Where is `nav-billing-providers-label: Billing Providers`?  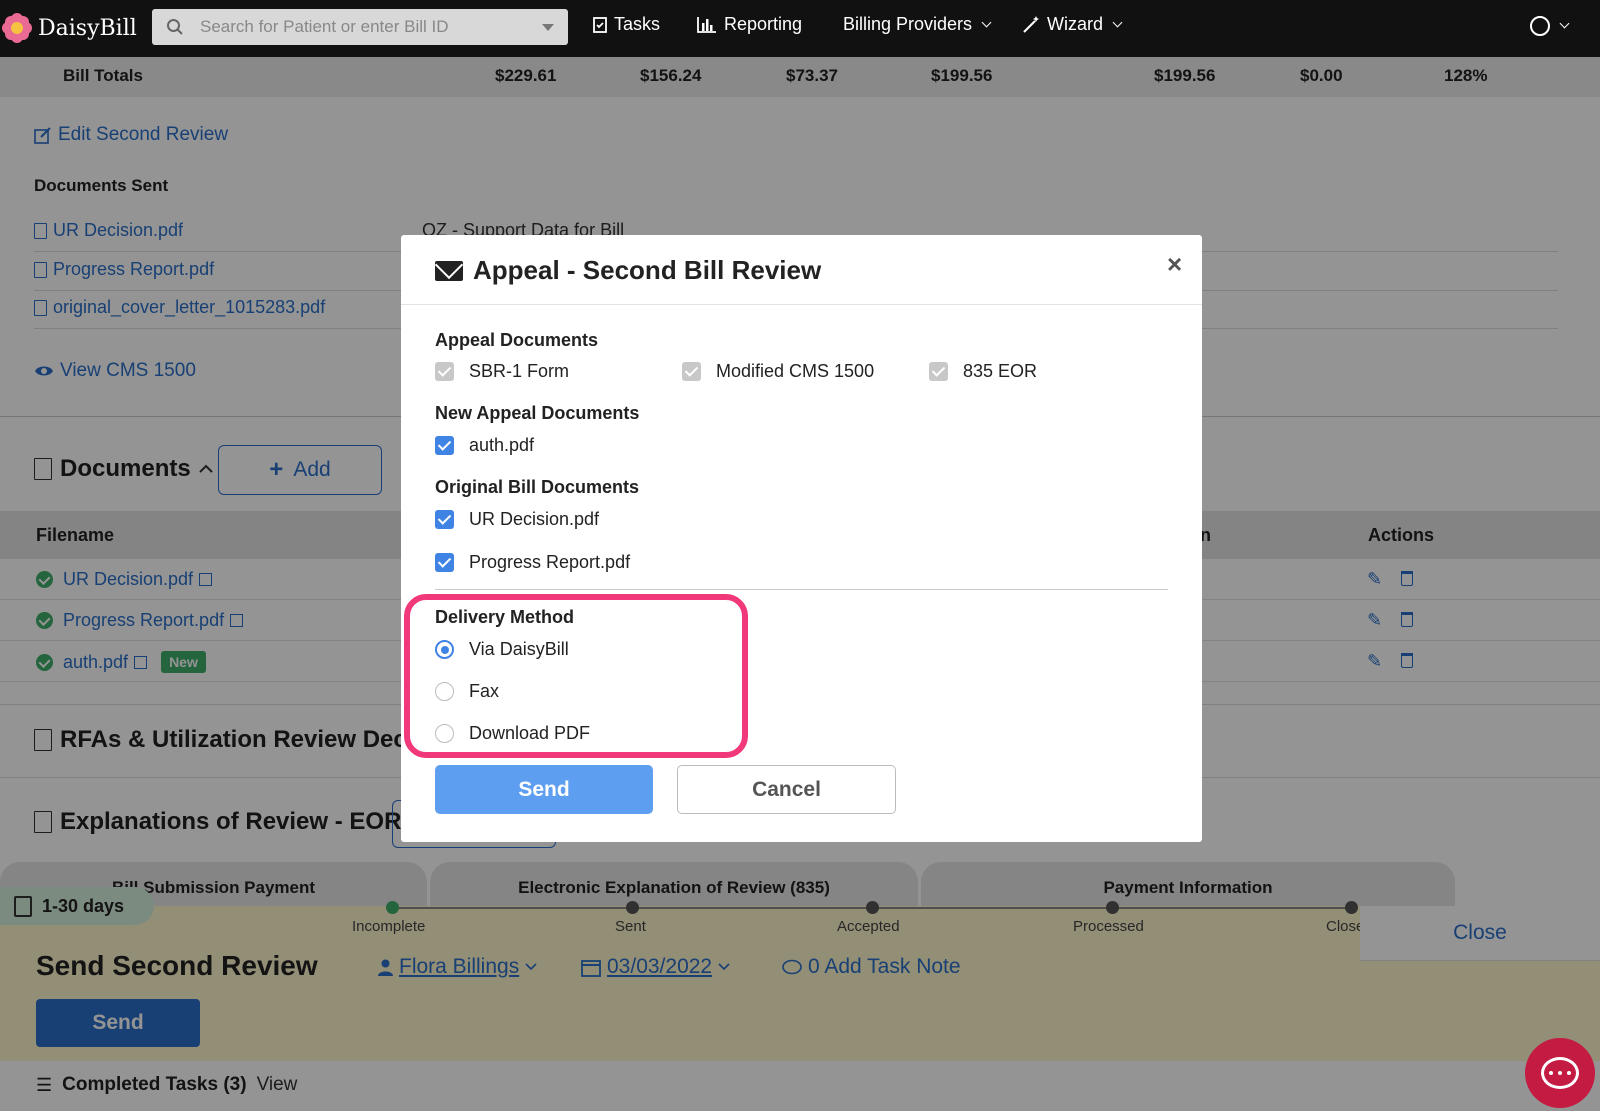 nav-billing-providers-label: Billing Providers is located at coordinates (908, 24).